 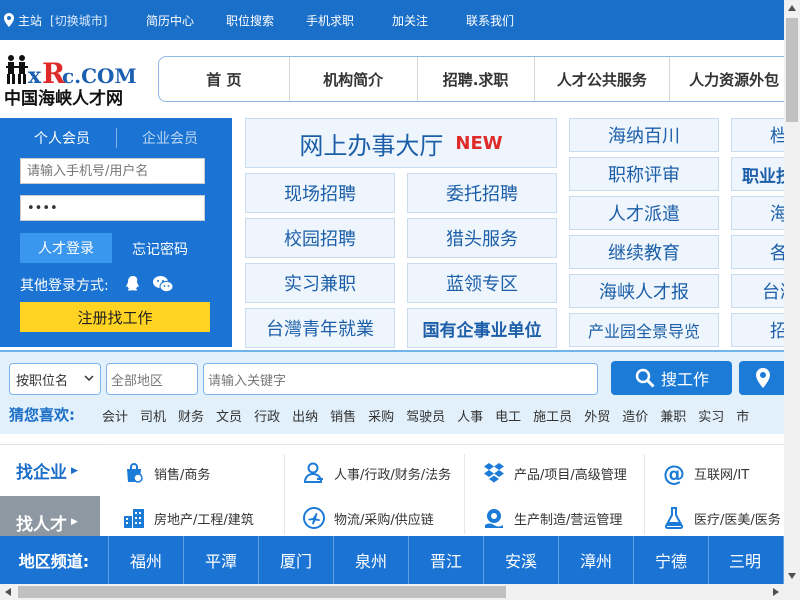 I want to click on region-zhangzhou: 漳州, so click(x=596, y=560).